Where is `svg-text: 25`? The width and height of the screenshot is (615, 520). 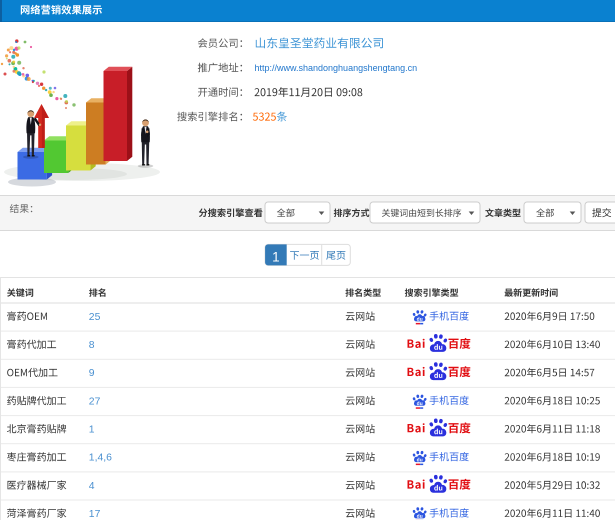 svg-text: 25 is located at coordinates (95, 317).